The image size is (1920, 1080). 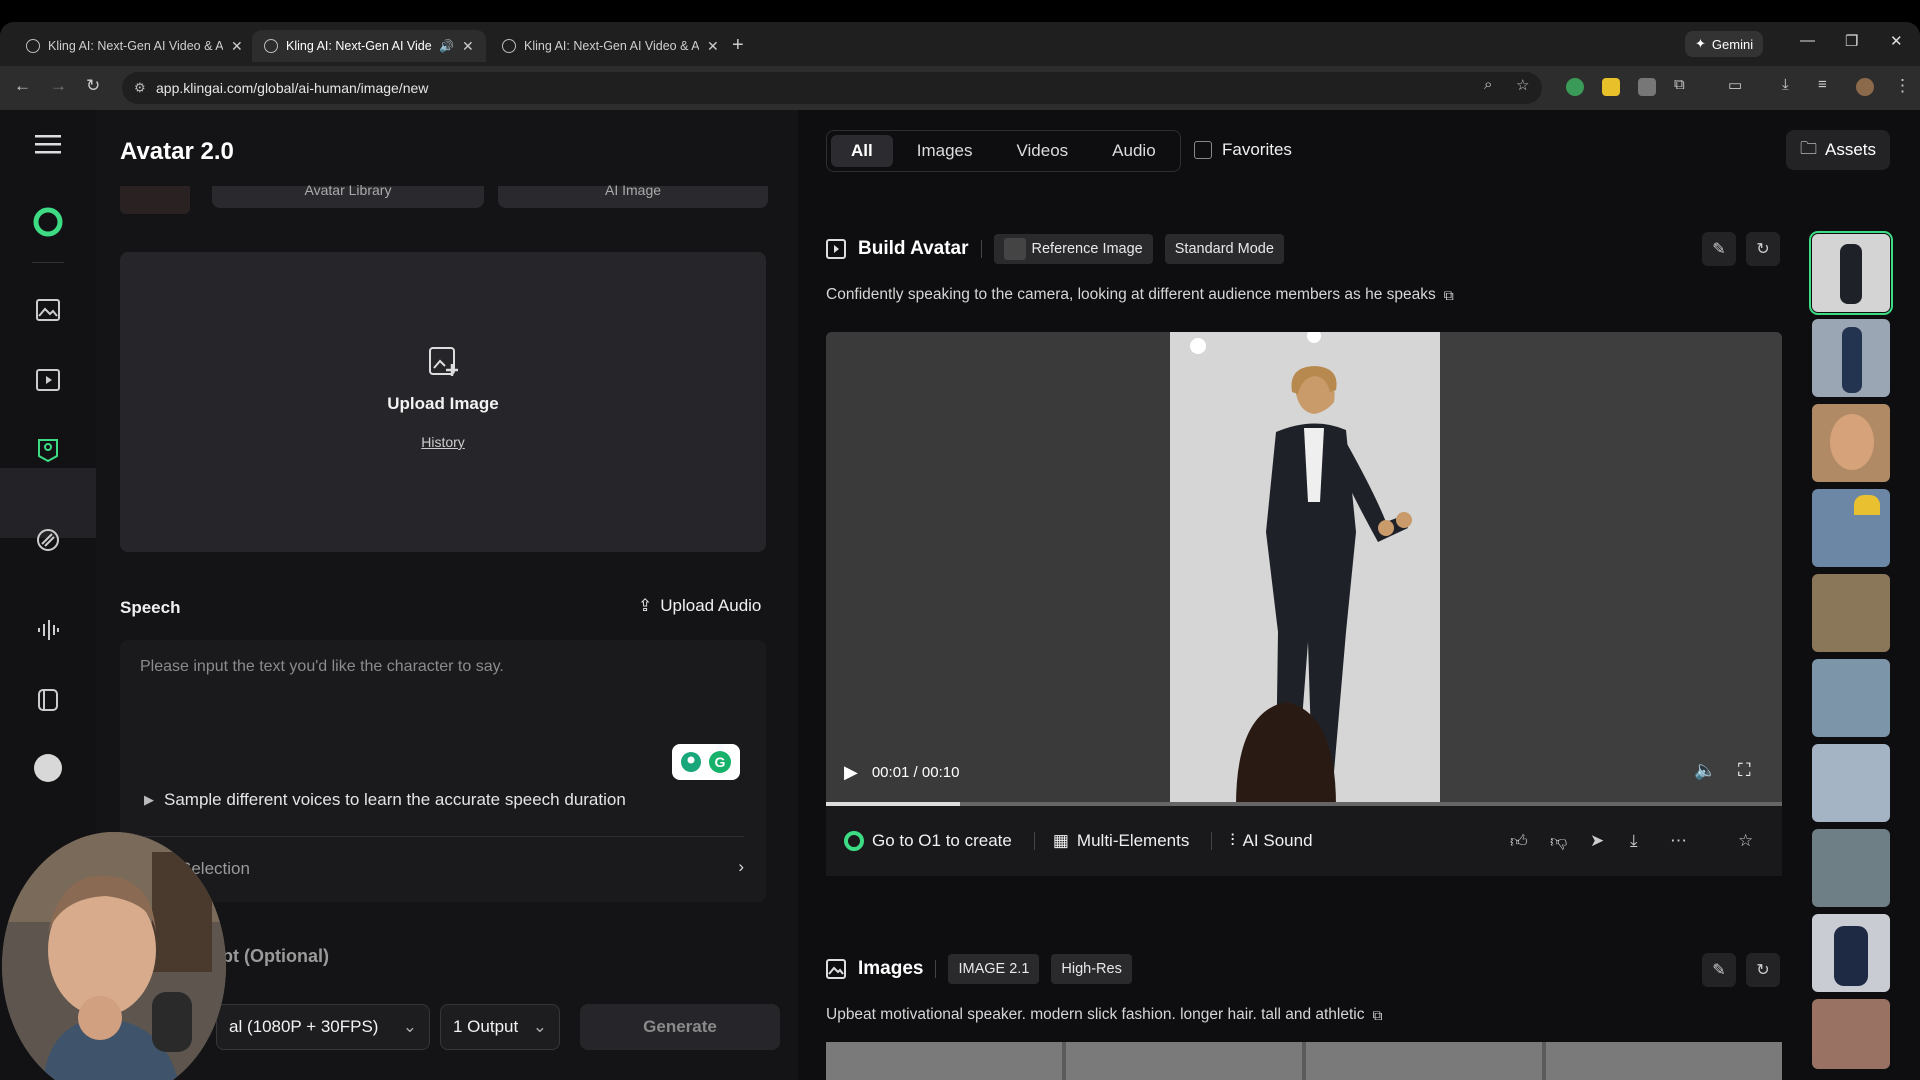 I want to click on extension-yellow-icon, so click(x=1611, y=87).